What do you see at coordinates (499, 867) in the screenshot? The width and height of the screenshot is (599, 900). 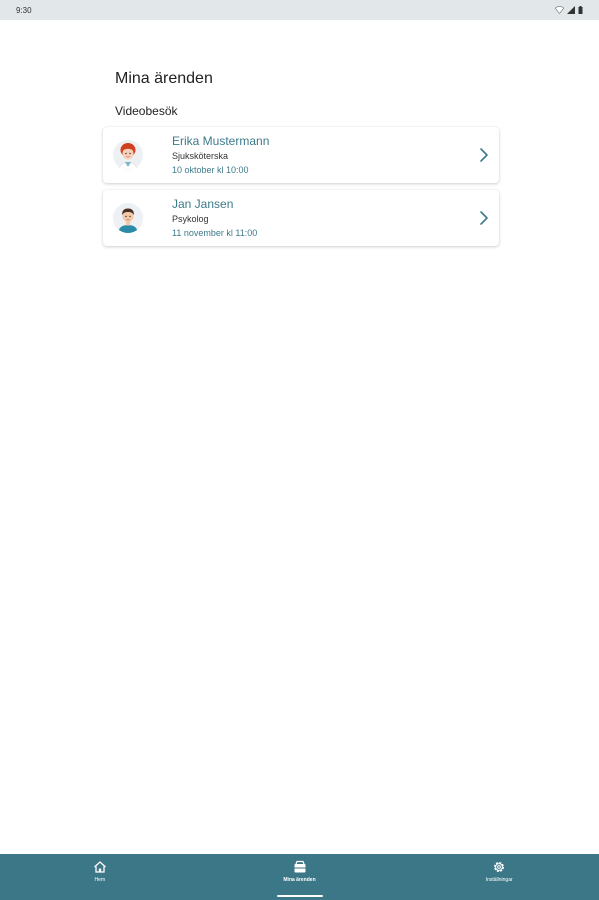 I see `gear-icon` at bounding box center [499, 867].